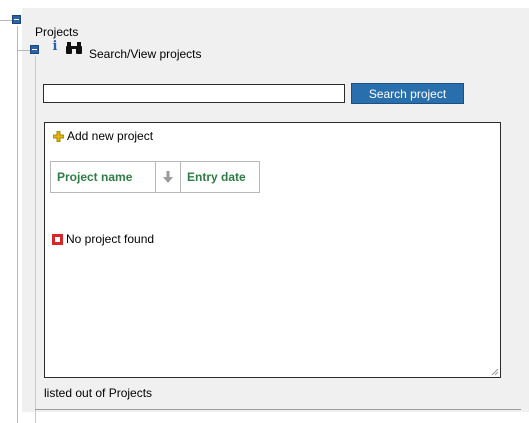 This screenshot has height=423, width=529. What do you see at coordinates (495, 372) in the screenshot?
I see `resize-grip-icon` at bounding box center [495, 372].